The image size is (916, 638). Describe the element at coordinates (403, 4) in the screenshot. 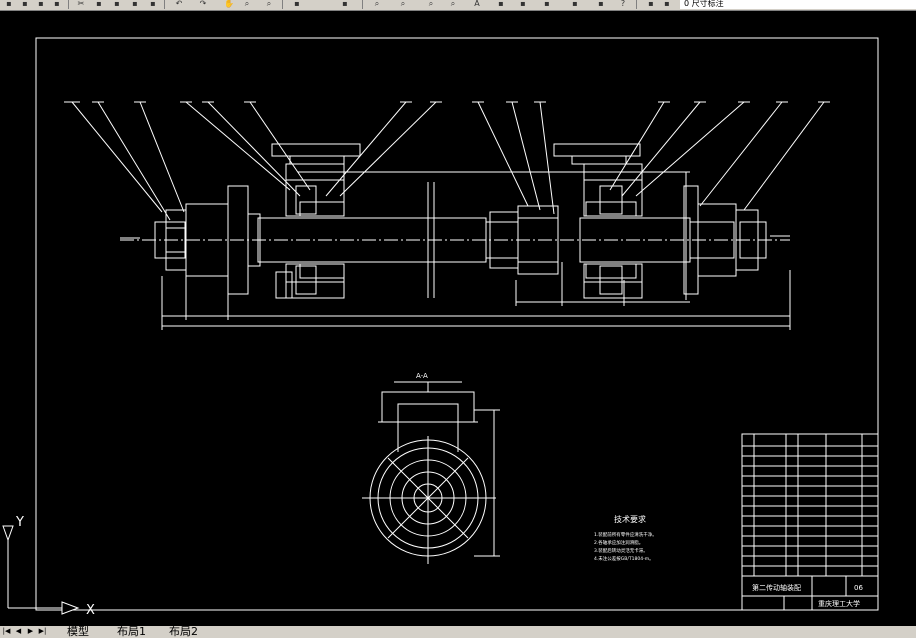

I see `zoom-extents-icon: ⌕` at that location.